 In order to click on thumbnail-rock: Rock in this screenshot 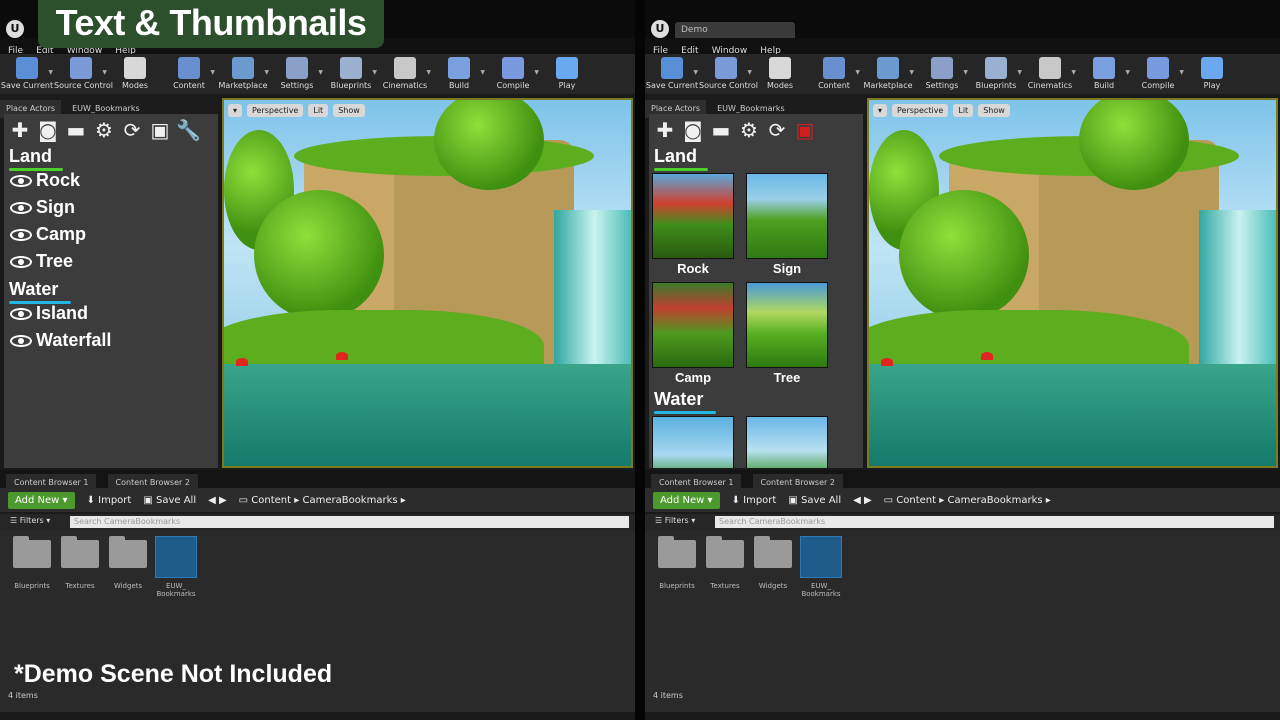, I will do `click(693, 224)`.